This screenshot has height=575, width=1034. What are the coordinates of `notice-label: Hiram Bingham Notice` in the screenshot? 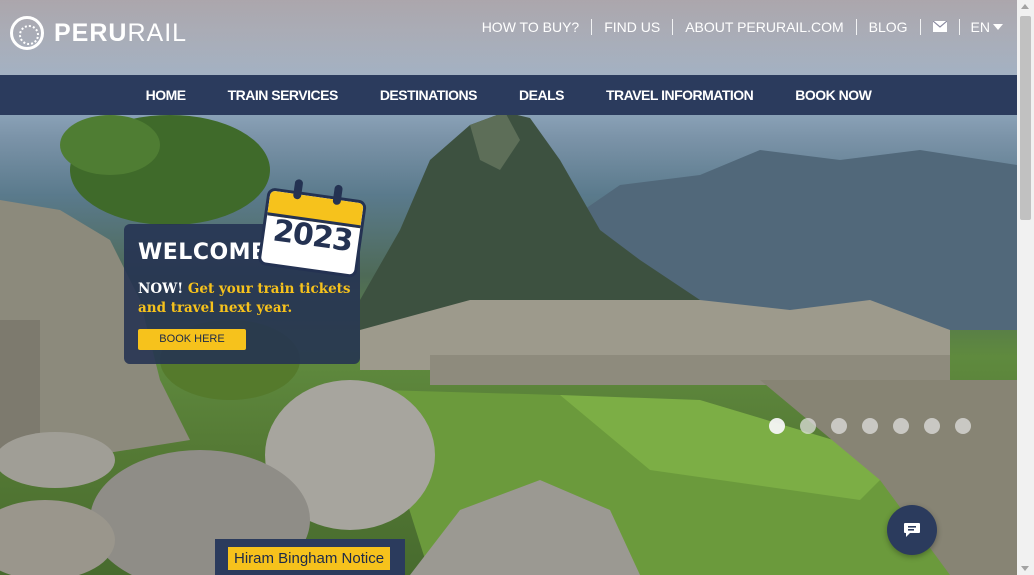 It's located at (309, 558).